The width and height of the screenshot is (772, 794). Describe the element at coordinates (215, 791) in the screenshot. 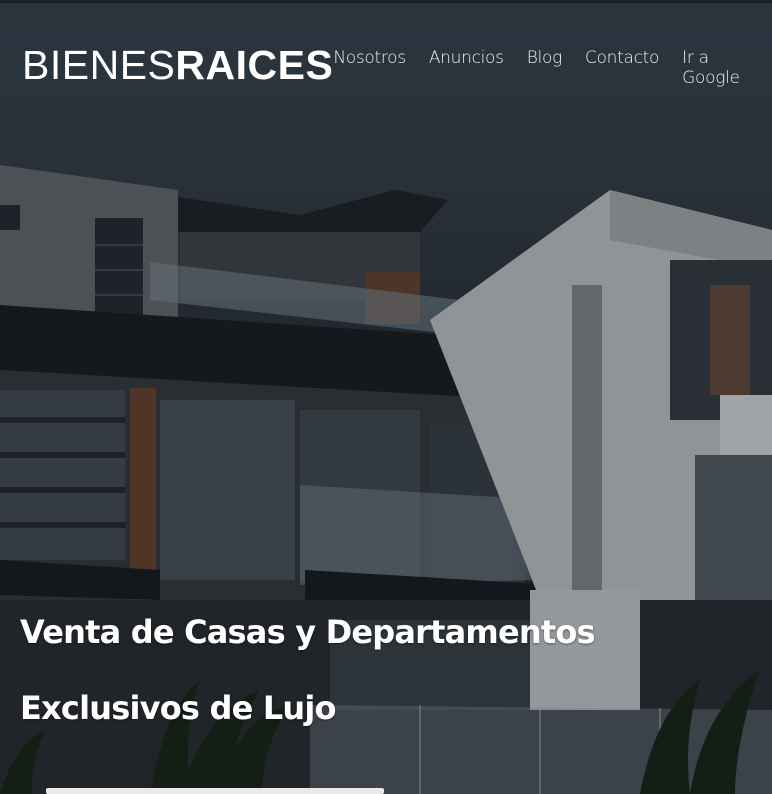

I see `horizontal-scrollbar` at that location.